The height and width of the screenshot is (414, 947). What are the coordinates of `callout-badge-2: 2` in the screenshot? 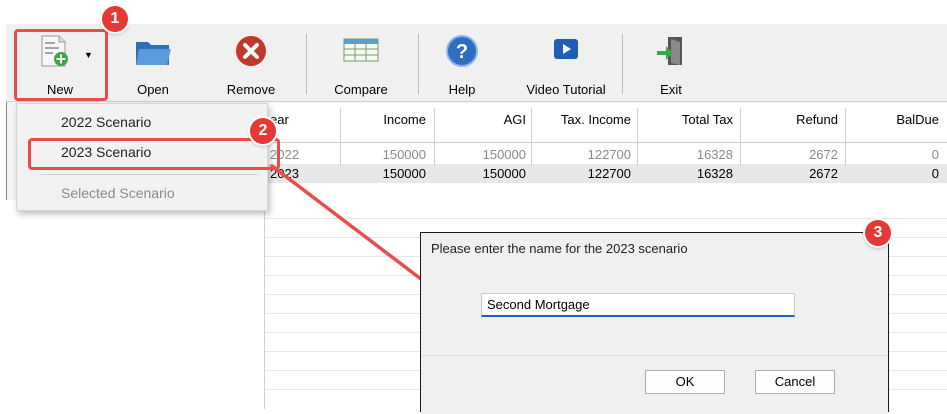 It's located at (263, 131).